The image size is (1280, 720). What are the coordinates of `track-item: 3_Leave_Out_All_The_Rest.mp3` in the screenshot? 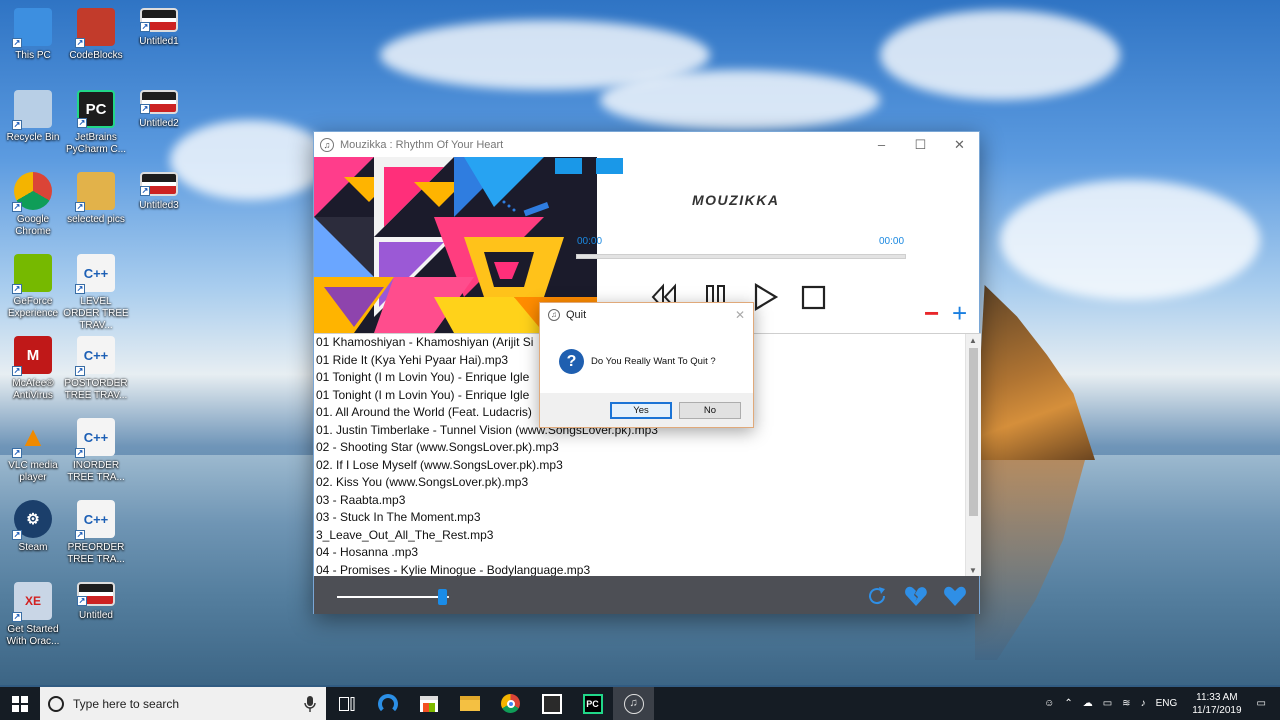 It's located at (647, 536).